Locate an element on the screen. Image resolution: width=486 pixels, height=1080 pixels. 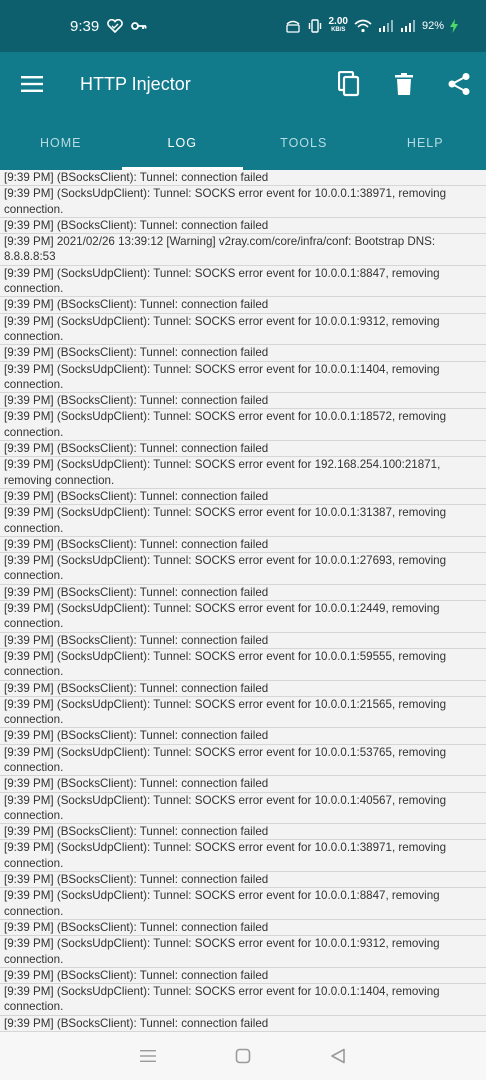
copy-button is located at coordinates (348, 84).